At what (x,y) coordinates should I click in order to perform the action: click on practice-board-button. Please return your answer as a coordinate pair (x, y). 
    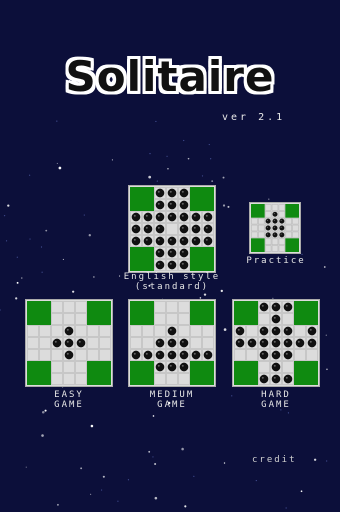
    Looking at the image, I should click on (275, 228).